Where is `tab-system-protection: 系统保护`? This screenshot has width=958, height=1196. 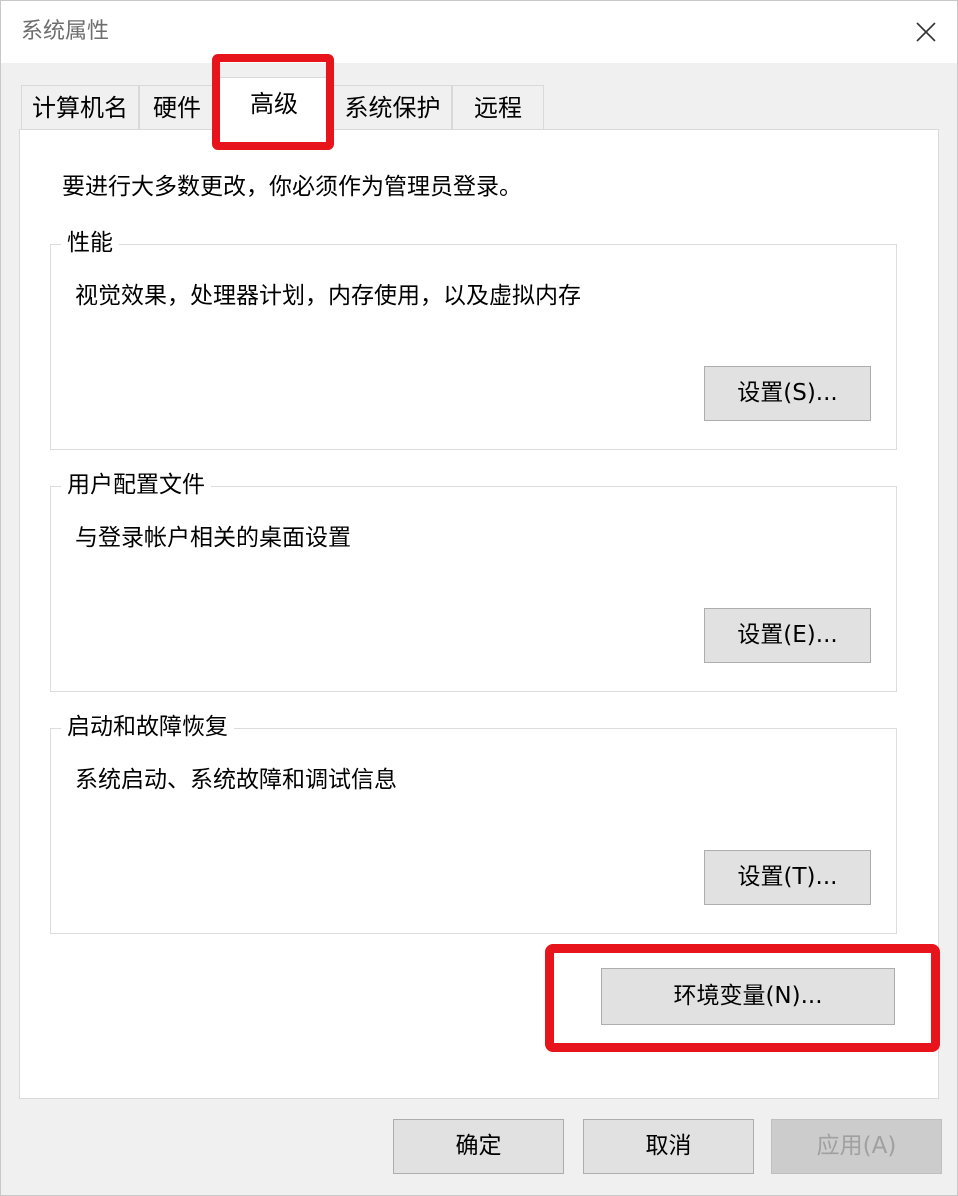
tab-system-protection: 系统保护 is located at coordinates (392, 107).